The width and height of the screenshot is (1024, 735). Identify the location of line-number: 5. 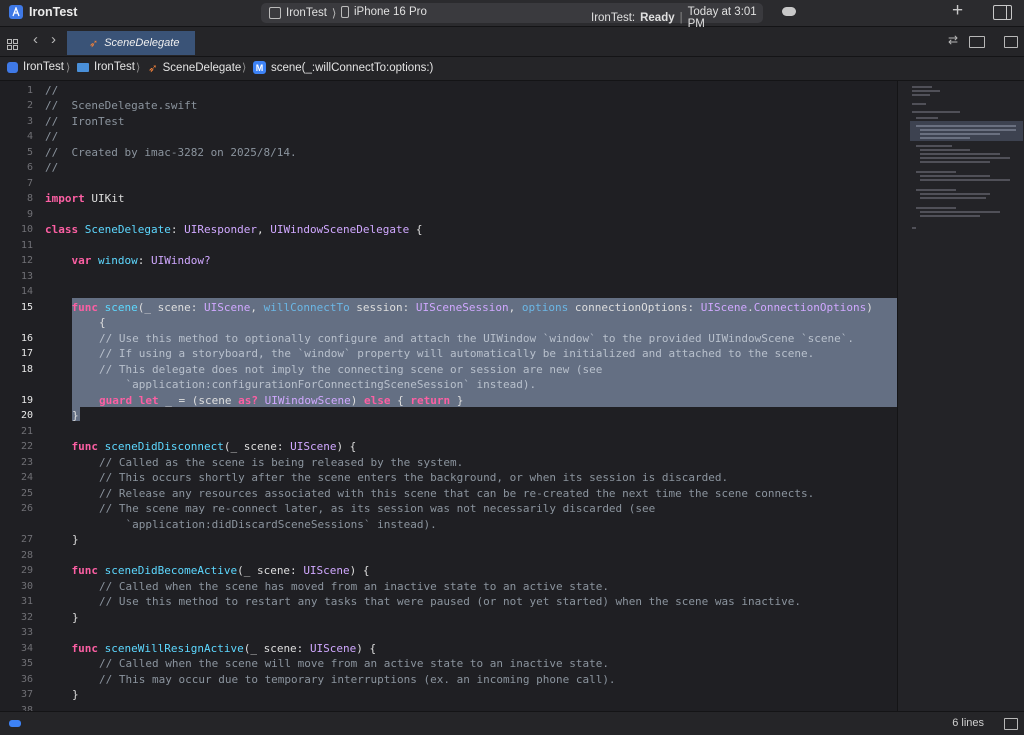
(29, 152).